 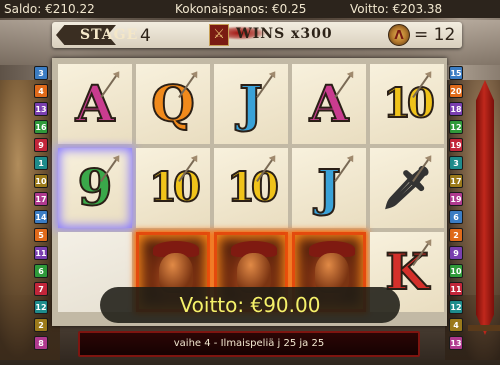 What do you see at coordinates (49, 9) in the screenshot?
I see `balance-label: Saldo: €210.22` at bounding box center [49, 9].